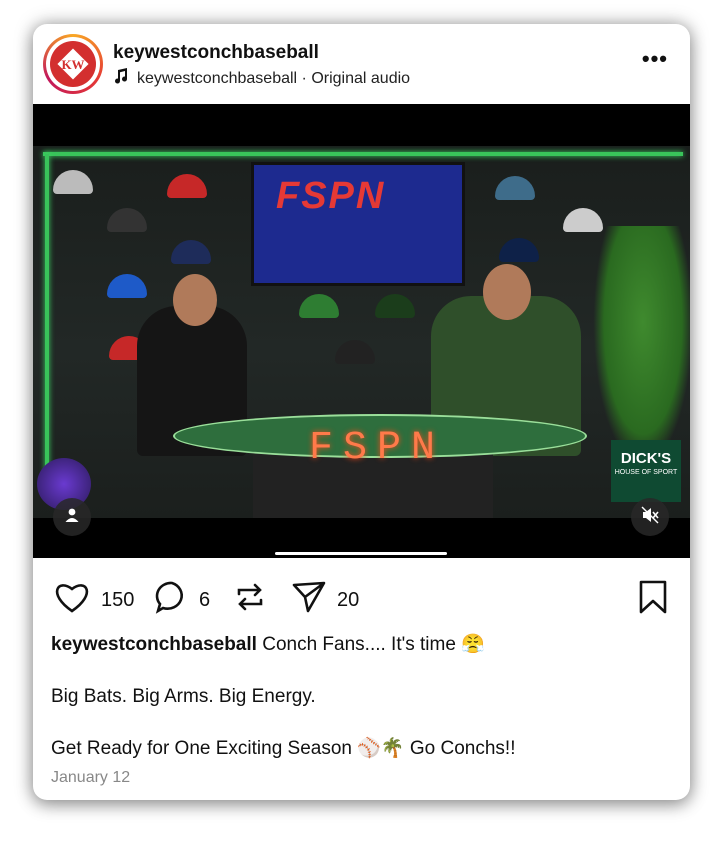  Describe the element at coordinates (331, 196) in the screenshot. I see `tv-logo-text: FSPN` at that location.